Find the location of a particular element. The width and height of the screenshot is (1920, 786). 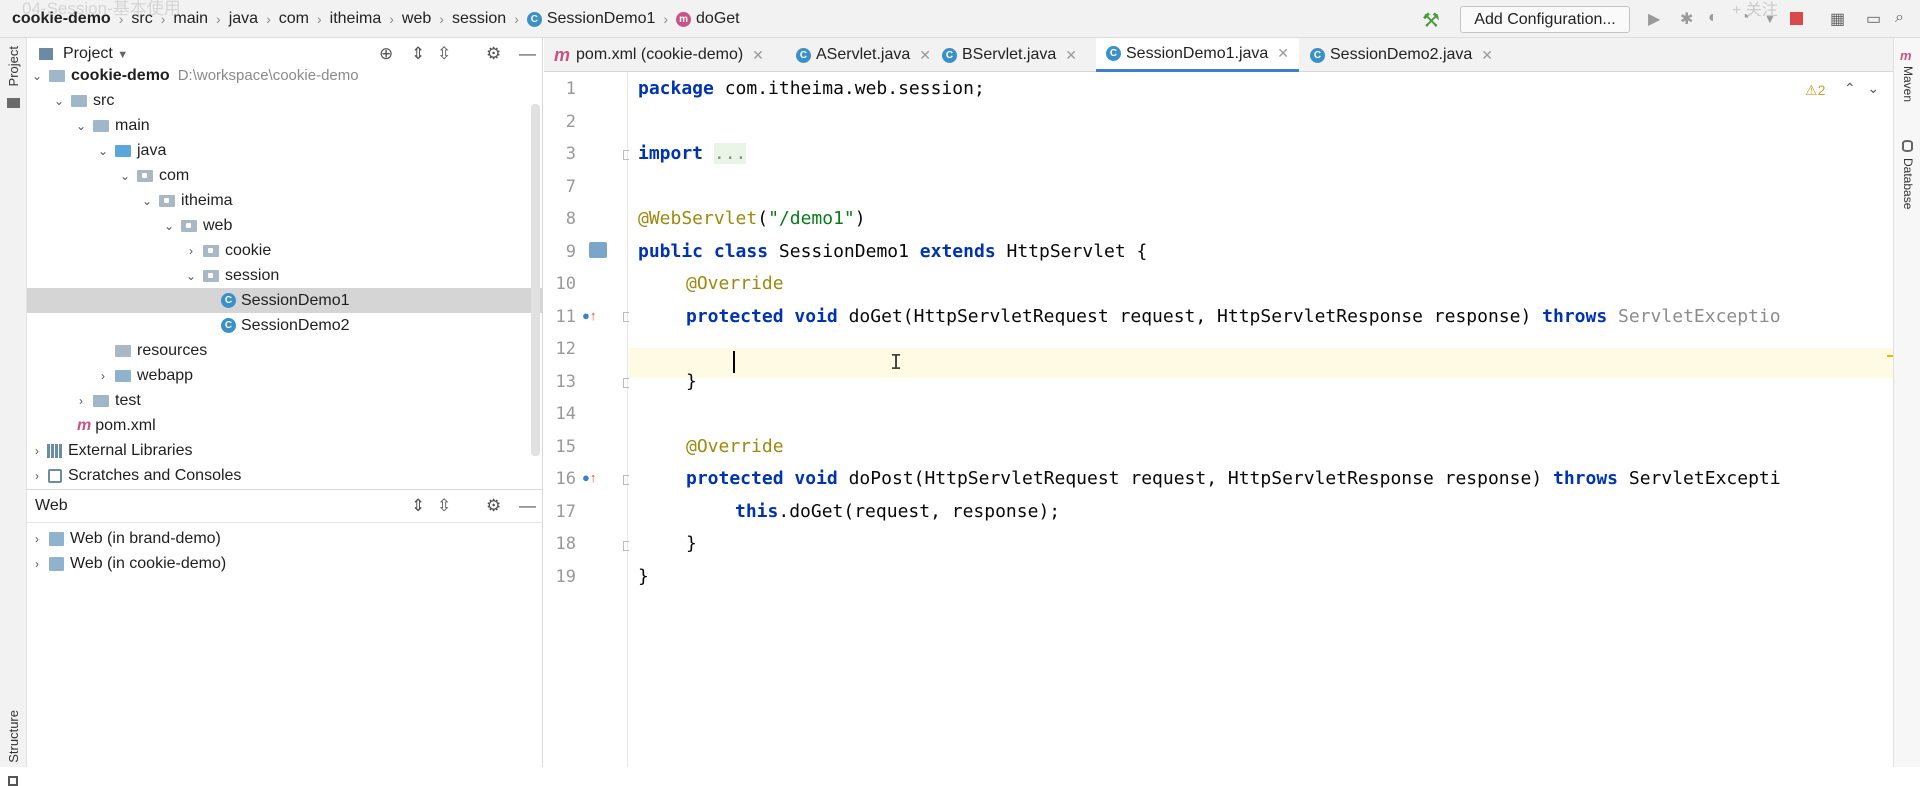

run-icon: ▶ is located at coordinates (1654, 19).